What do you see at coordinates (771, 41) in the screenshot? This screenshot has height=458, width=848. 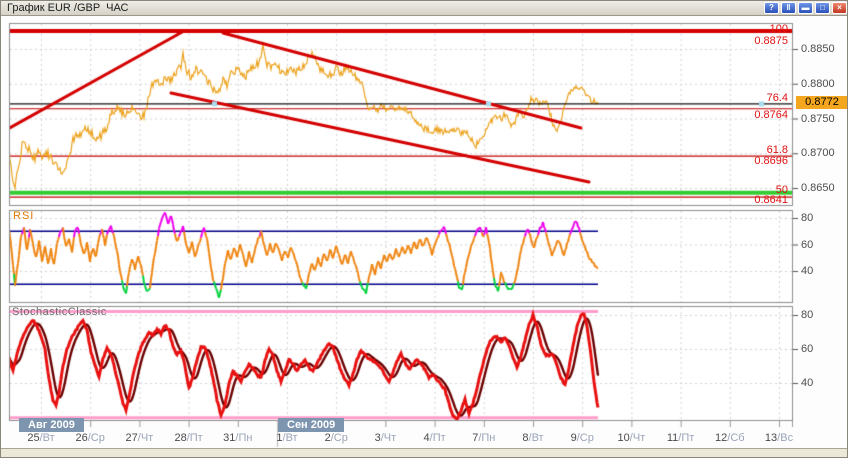 I see `fib-price-label: 0.8875` at bounding box center [771, 41].